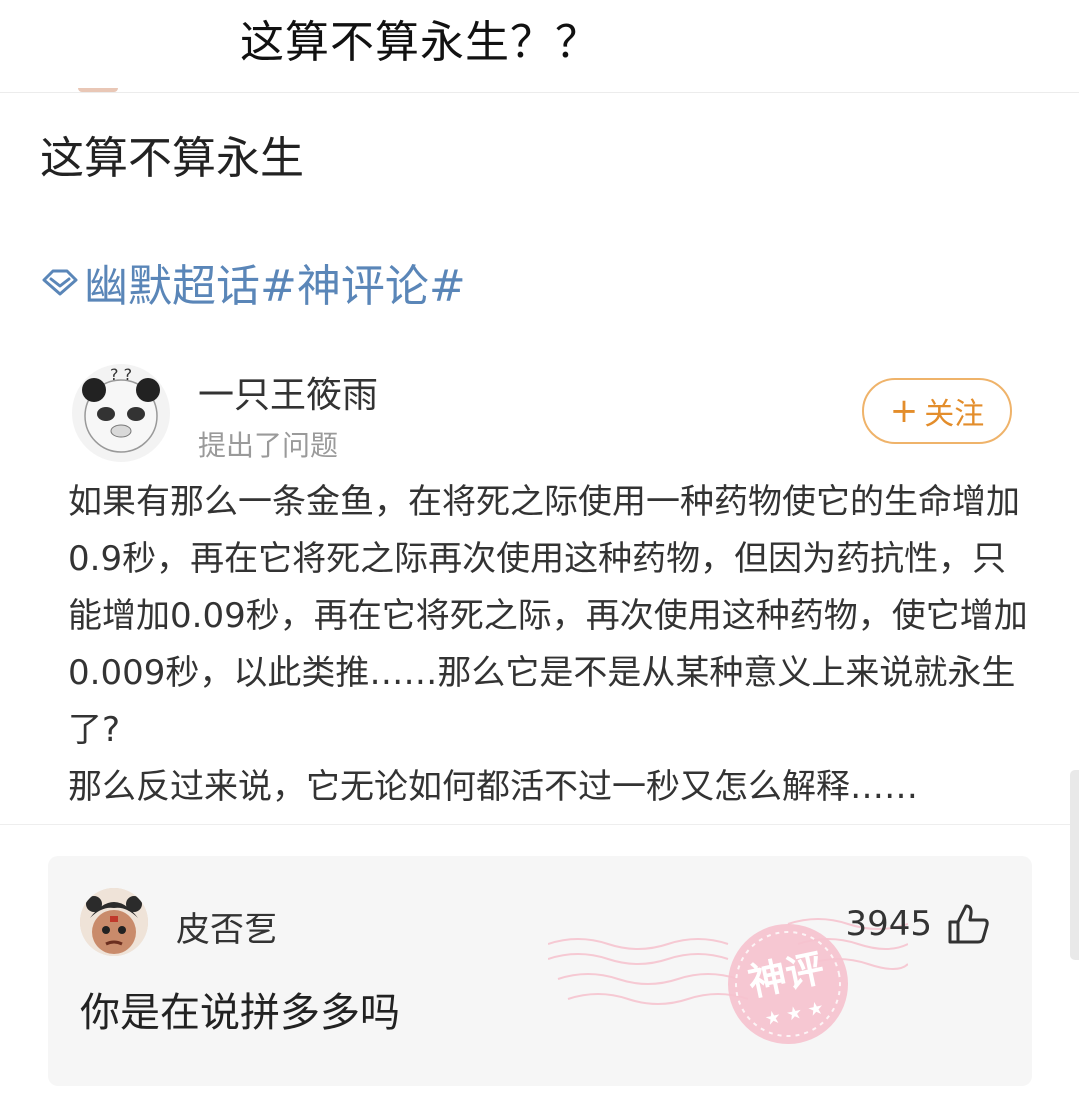 This screenshot has height=1096, width=1079. Describe the element at coordinates (954, 414) in the screenshot. I see `follow-label: 关注` at that location.